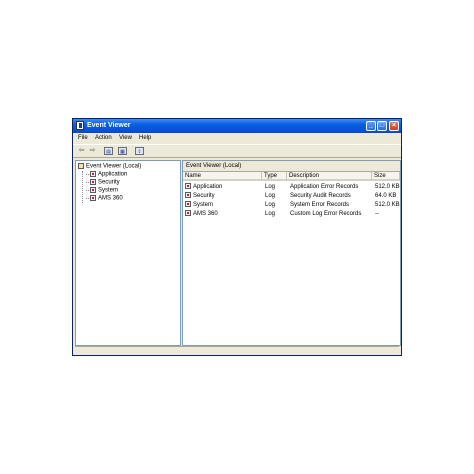 This screenshot has width=474, height=474. Describe the element at coordinates (386, 176) in the screenshot. I see `column-header-size: Size` at that location.